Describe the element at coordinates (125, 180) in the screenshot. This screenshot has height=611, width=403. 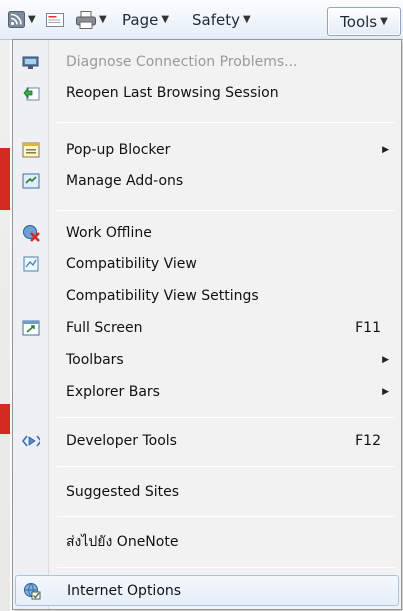
I see `menu-item-label: Manage Add-ons` at that location.